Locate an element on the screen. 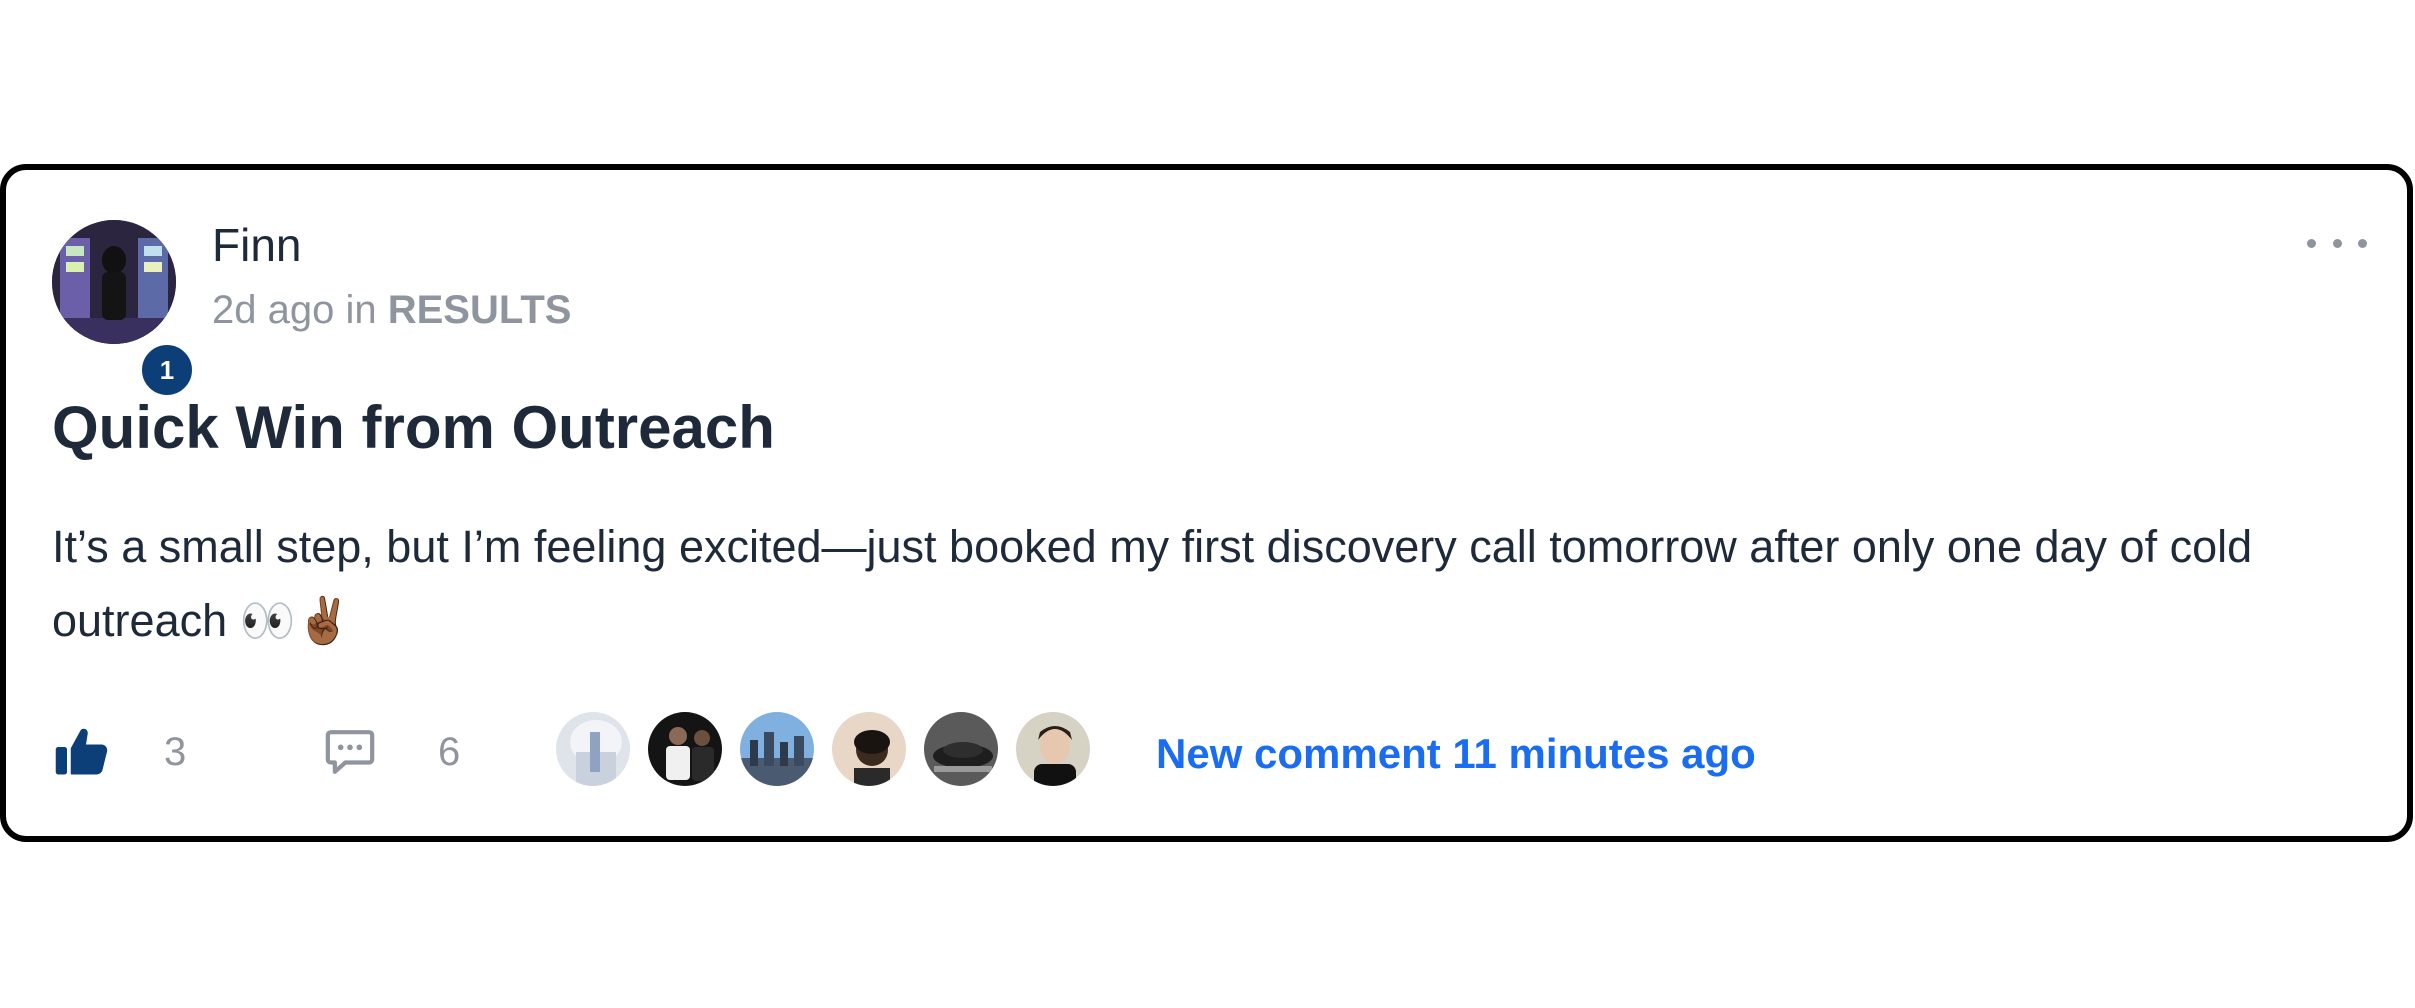  like-count: 3 is located at coordinates (175, 752).